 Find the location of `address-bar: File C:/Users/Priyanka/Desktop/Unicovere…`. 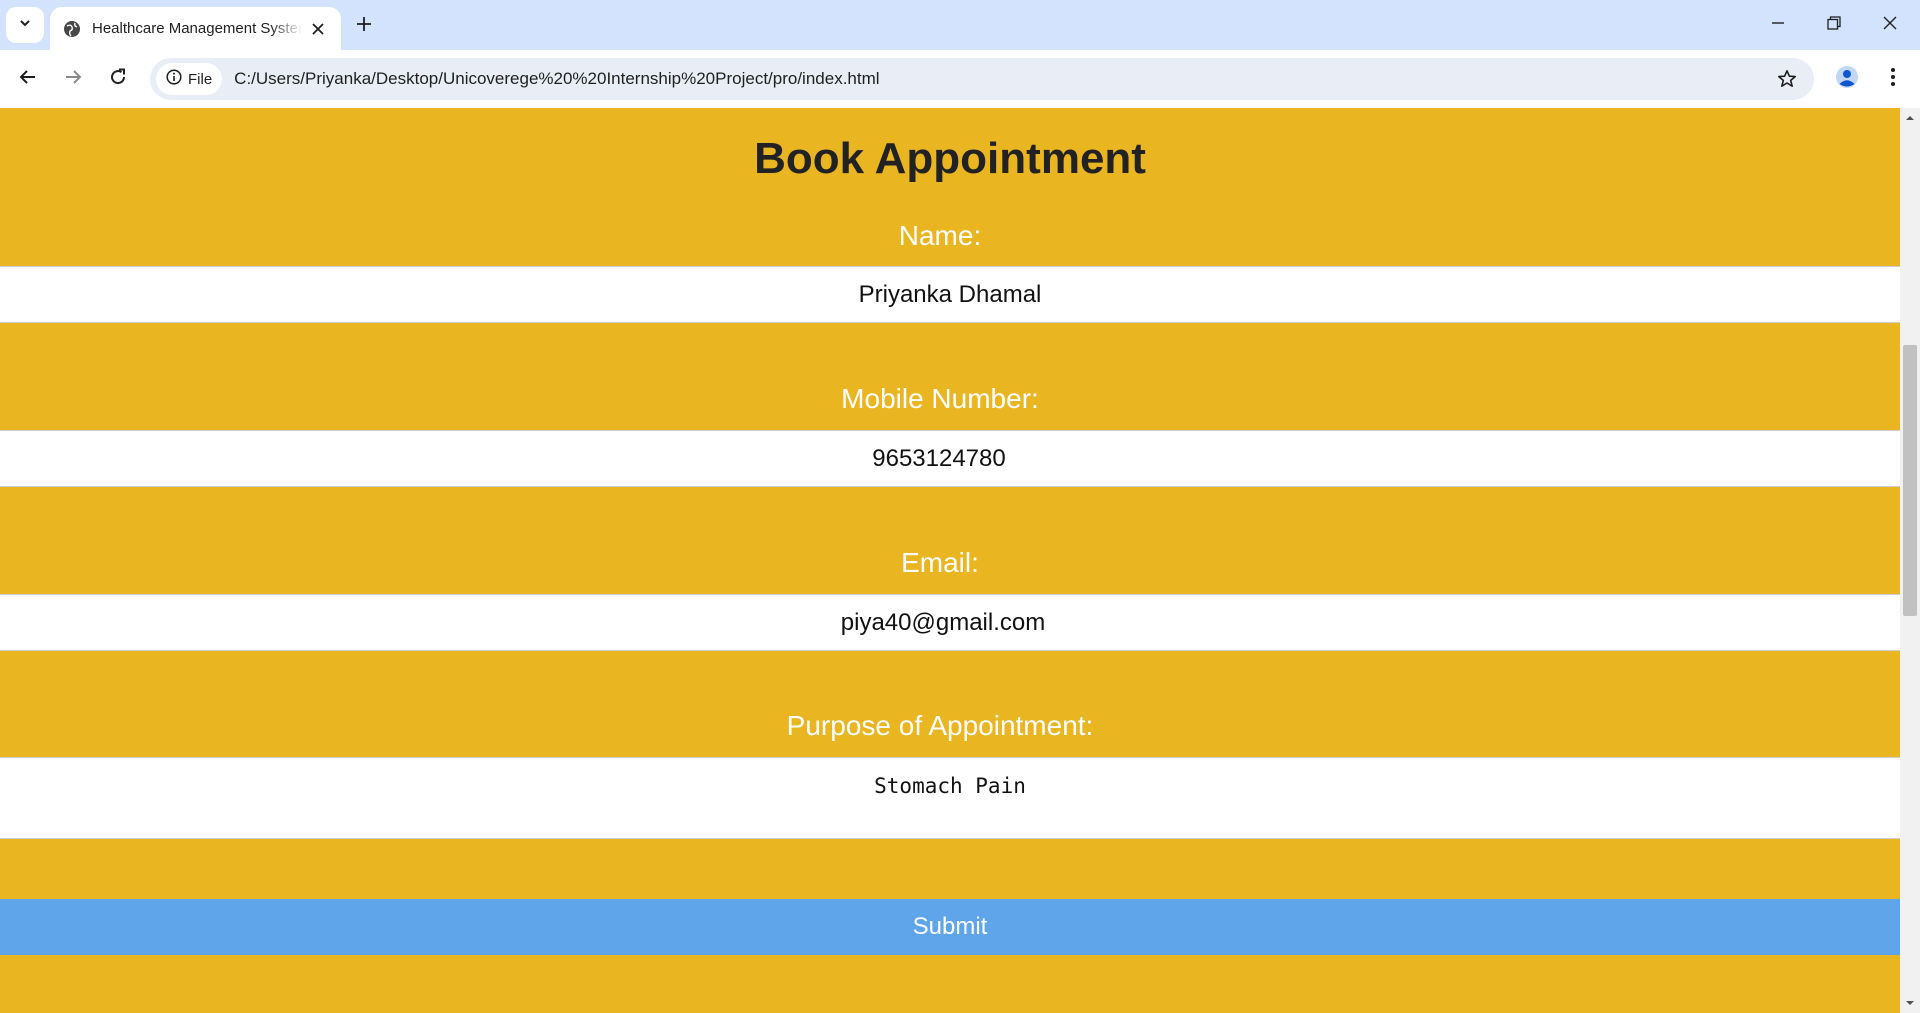

address-bar: File C:/Users/Priyanka/Desktop/Unicovere… is located at coordinates (982, 79).